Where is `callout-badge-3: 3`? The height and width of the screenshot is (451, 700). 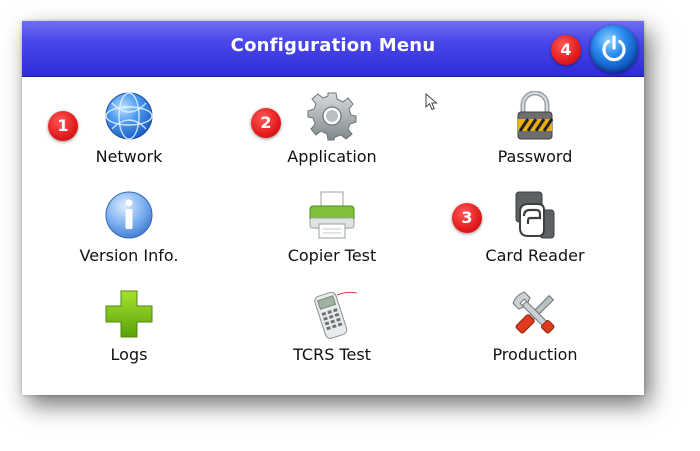 callout-badge-3: 3 is located at coordinates (467, 218).